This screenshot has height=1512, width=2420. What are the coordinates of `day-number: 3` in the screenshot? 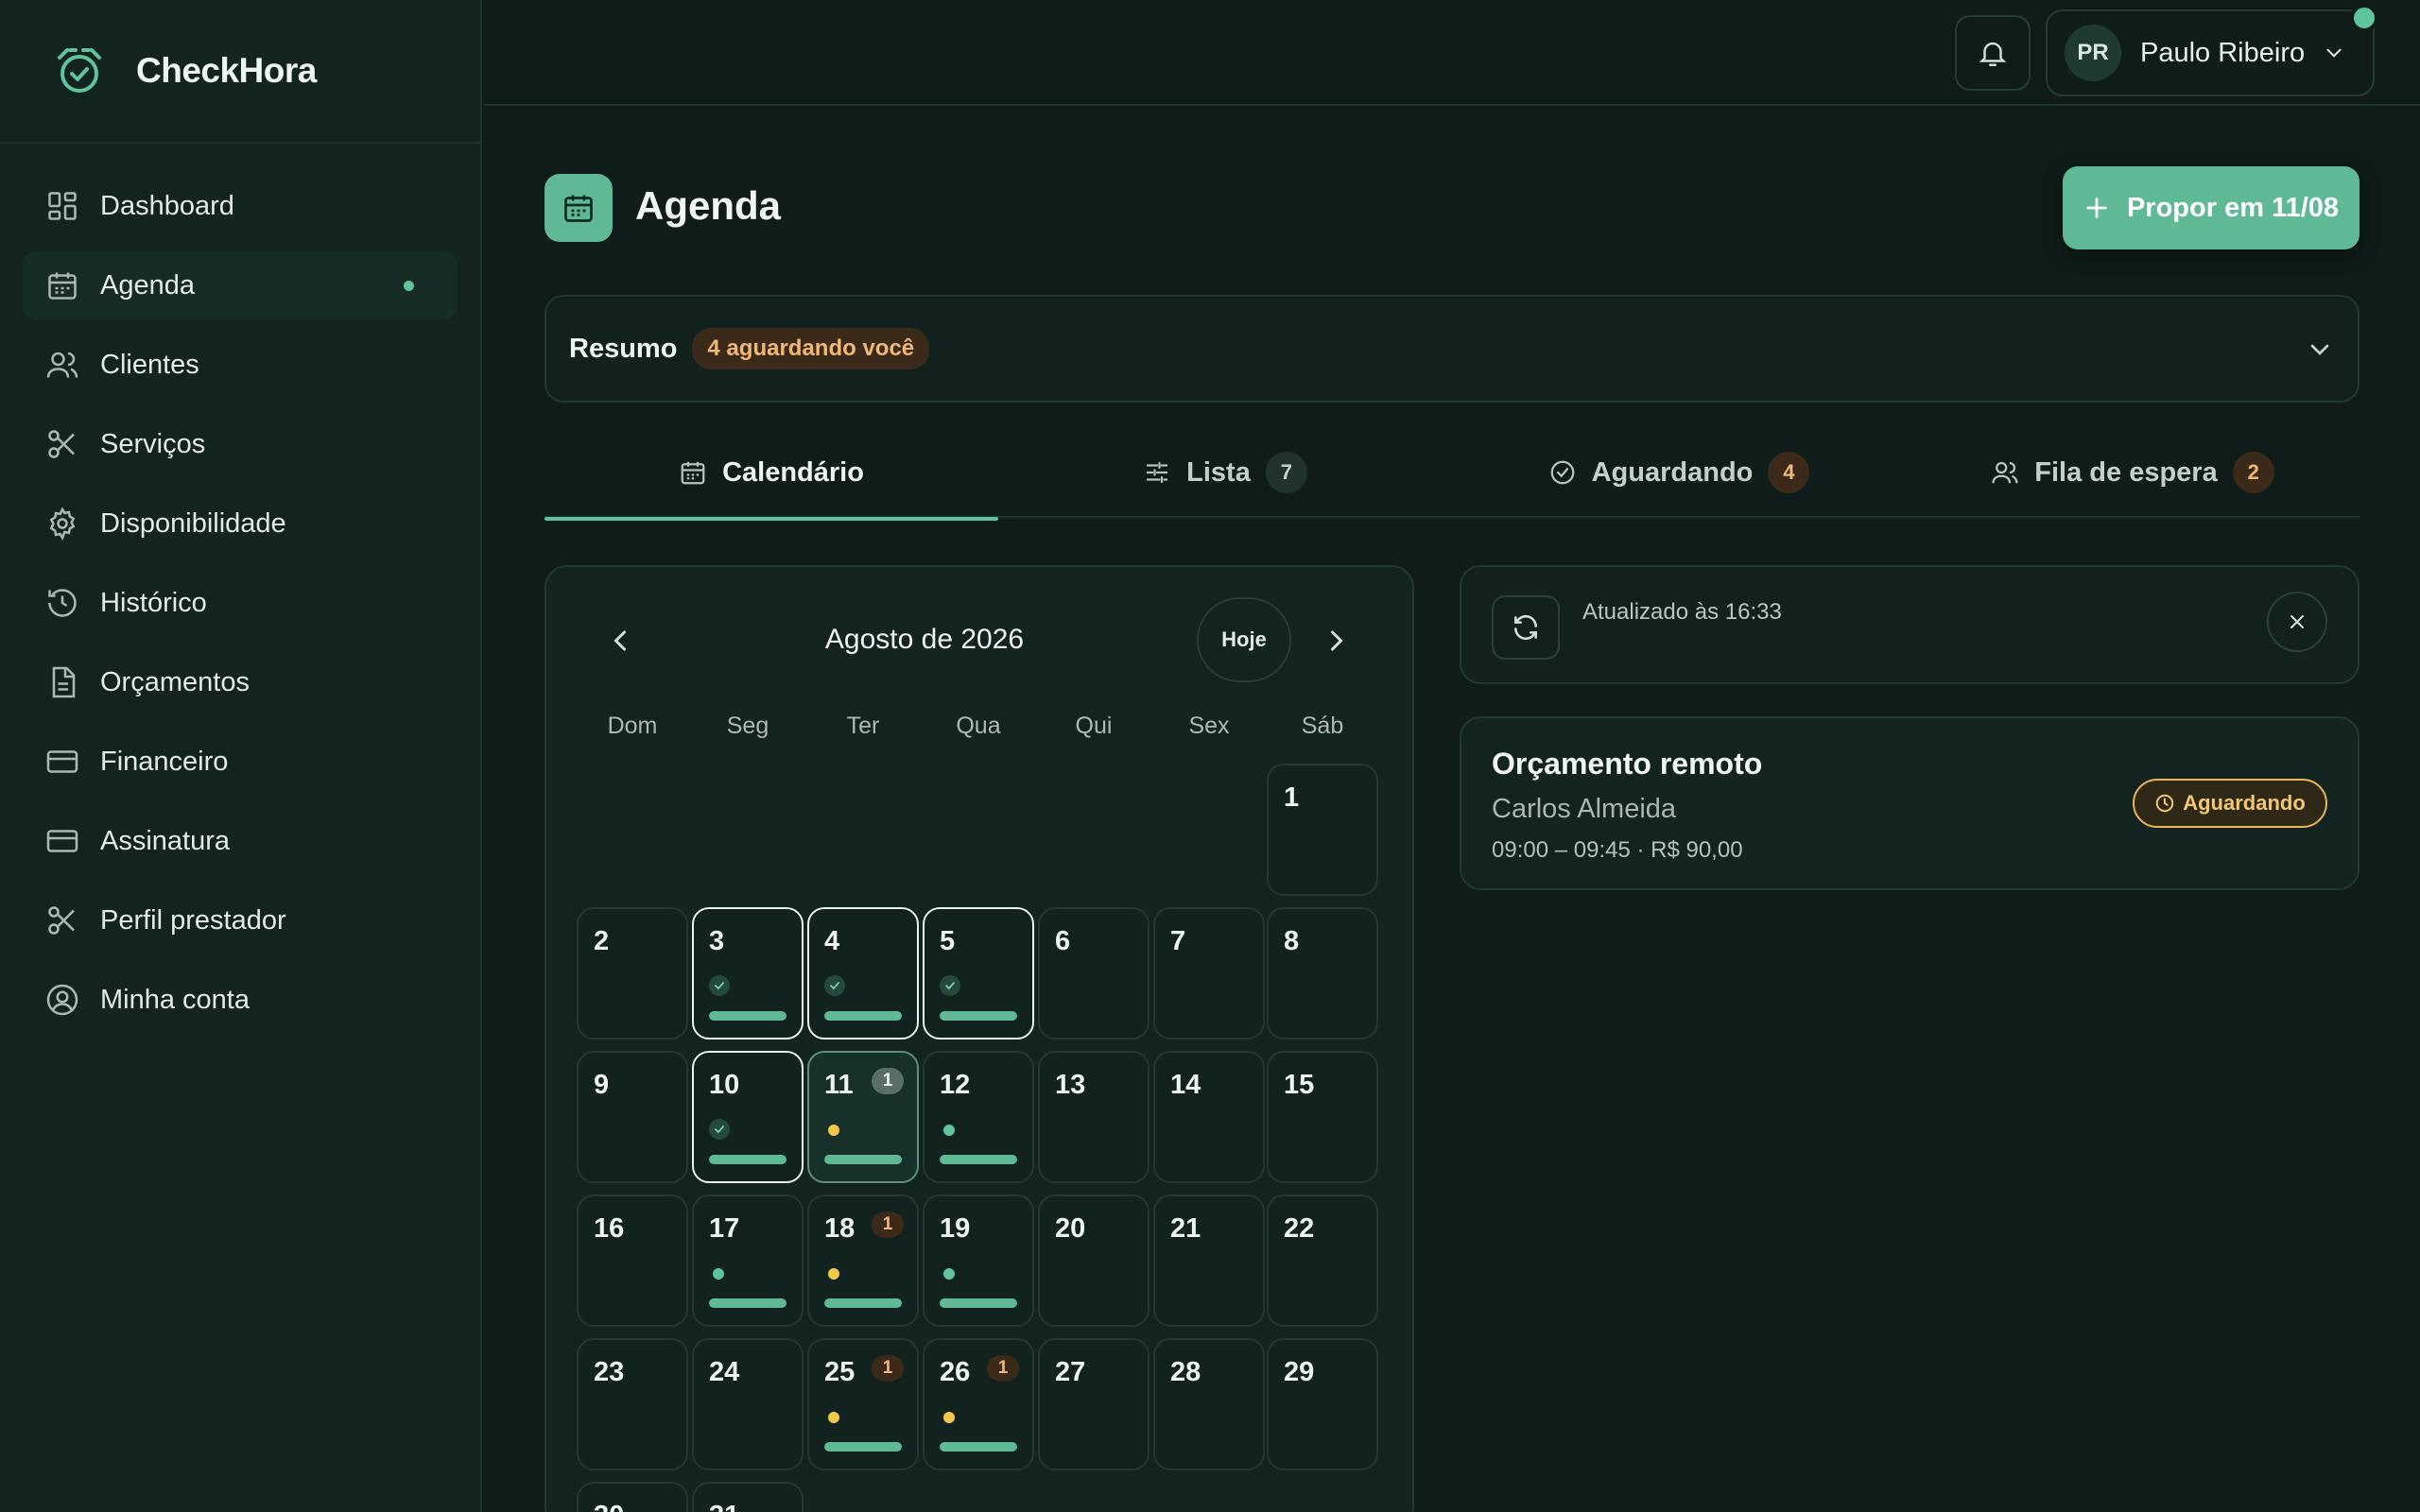 It's located at (717, 941).